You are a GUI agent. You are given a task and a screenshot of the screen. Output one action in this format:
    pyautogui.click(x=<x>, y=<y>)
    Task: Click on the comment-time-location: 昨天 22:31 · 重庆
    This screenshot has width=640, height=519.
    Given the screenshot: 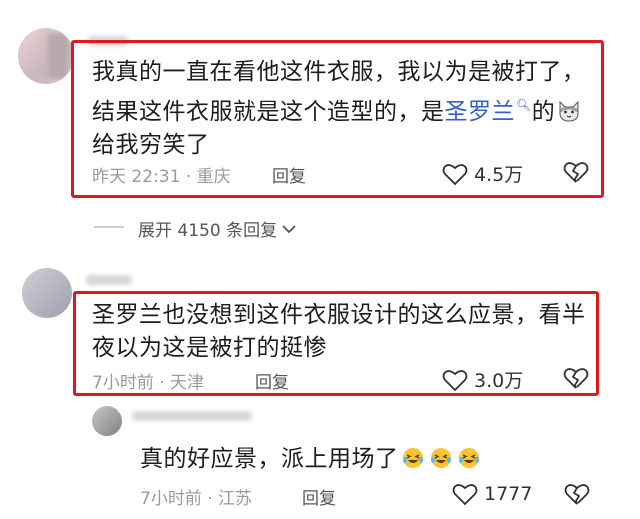 What is the action you would take?
    pyautogui.click(x=161, y=177)
    